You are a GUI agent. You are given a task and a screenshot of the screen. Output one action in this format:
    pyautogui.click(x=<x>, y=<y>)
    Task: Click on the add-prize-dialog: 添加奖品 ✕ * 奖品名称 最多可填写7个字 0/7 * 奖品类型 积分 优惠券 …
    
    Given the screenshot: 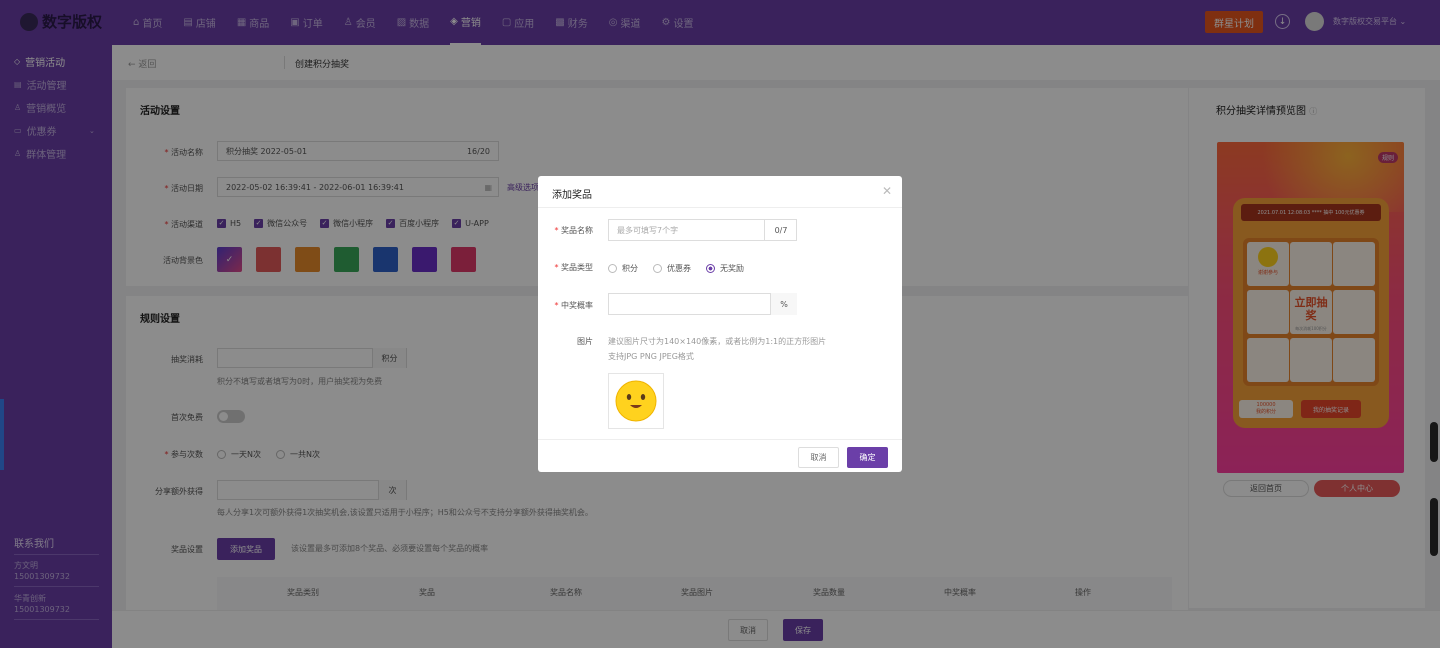 What is the action you would take?
    pyautogui.click(x=720, y=324)
    